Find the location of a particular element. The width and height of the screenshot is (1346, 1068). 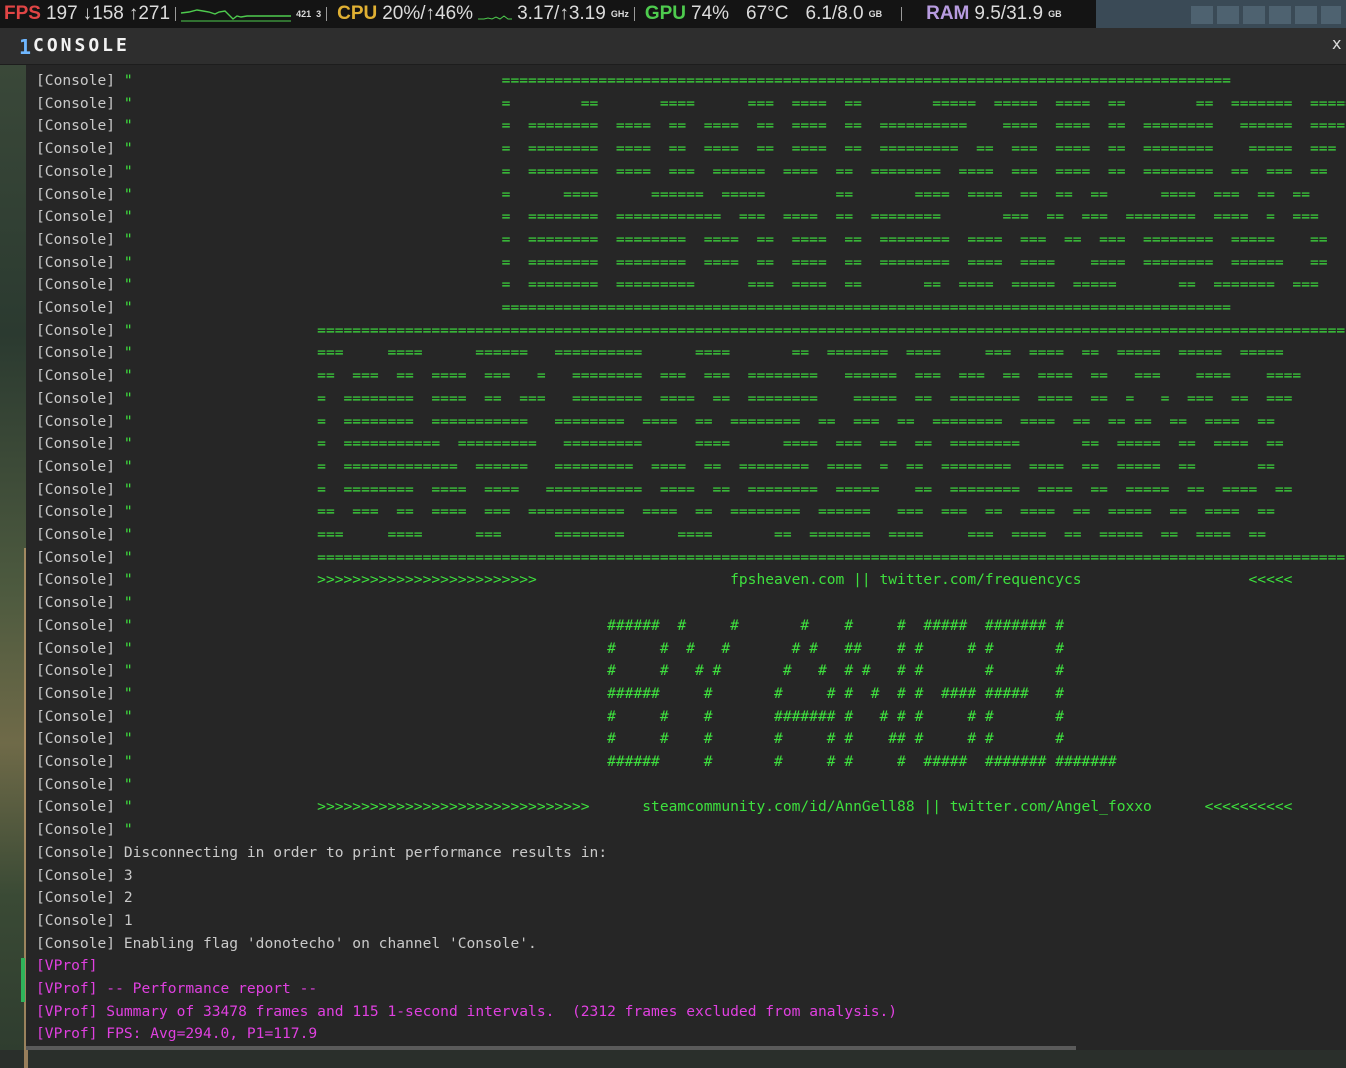

log-line: [Console] " is located at coordinates (84, 603).